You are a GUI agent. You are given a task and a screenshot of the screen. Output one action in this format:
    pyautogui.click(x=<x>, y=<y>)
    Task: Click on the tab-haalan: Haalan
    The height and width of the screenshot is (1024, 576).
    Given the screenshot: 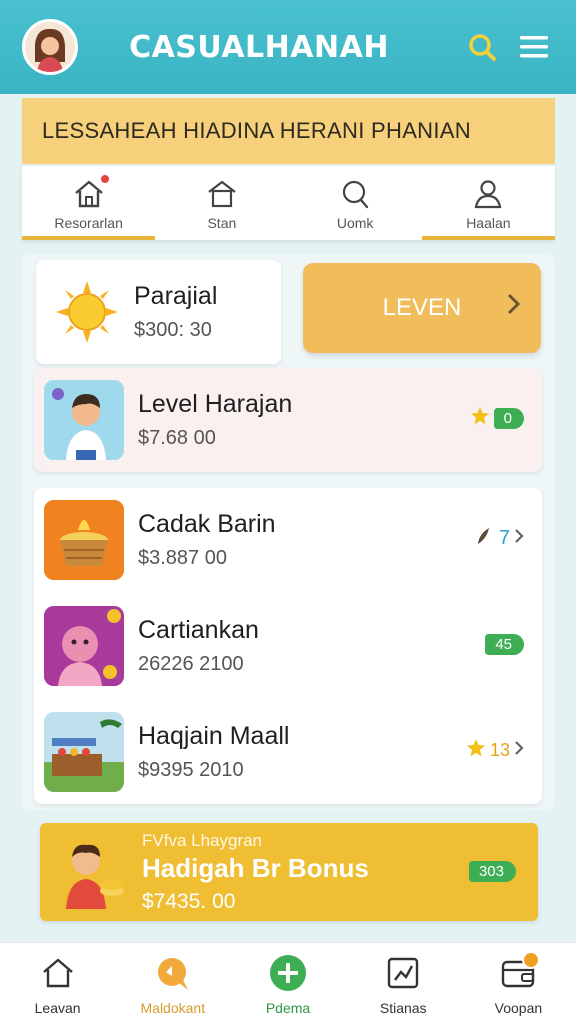 What is the action you would take?
    pyautogui.click(x=488, y=203)
    